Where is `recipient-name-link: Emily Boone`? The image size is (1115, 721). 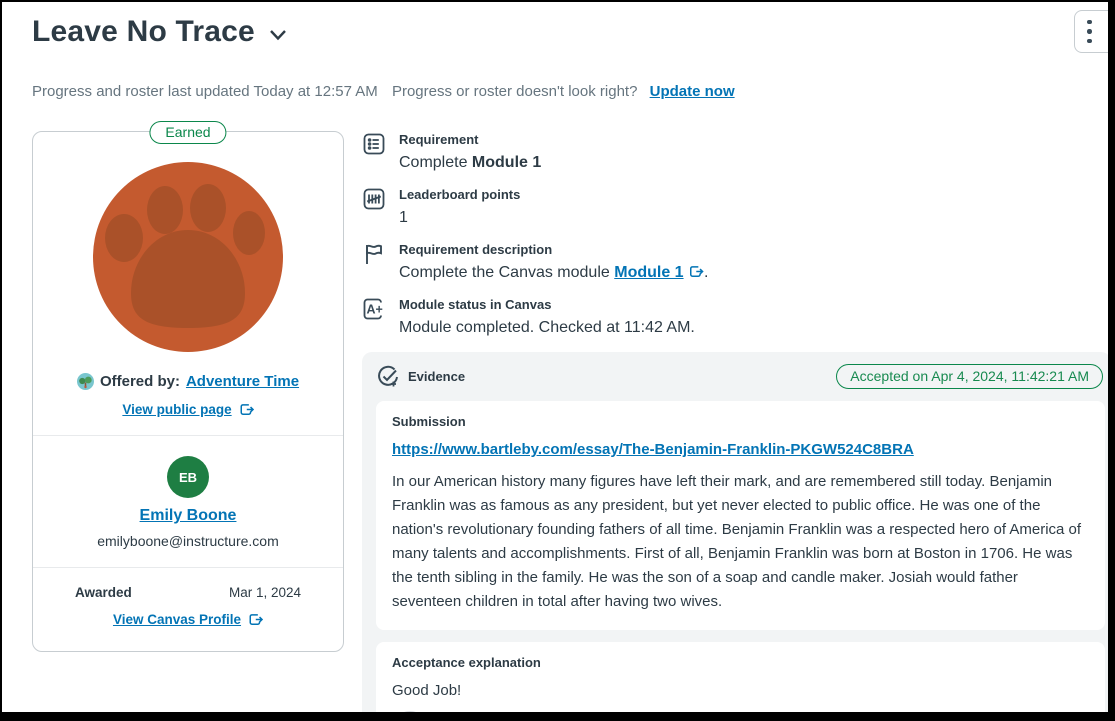 recipient-name-link: Emily Boone is located at coordinates (188, 516).